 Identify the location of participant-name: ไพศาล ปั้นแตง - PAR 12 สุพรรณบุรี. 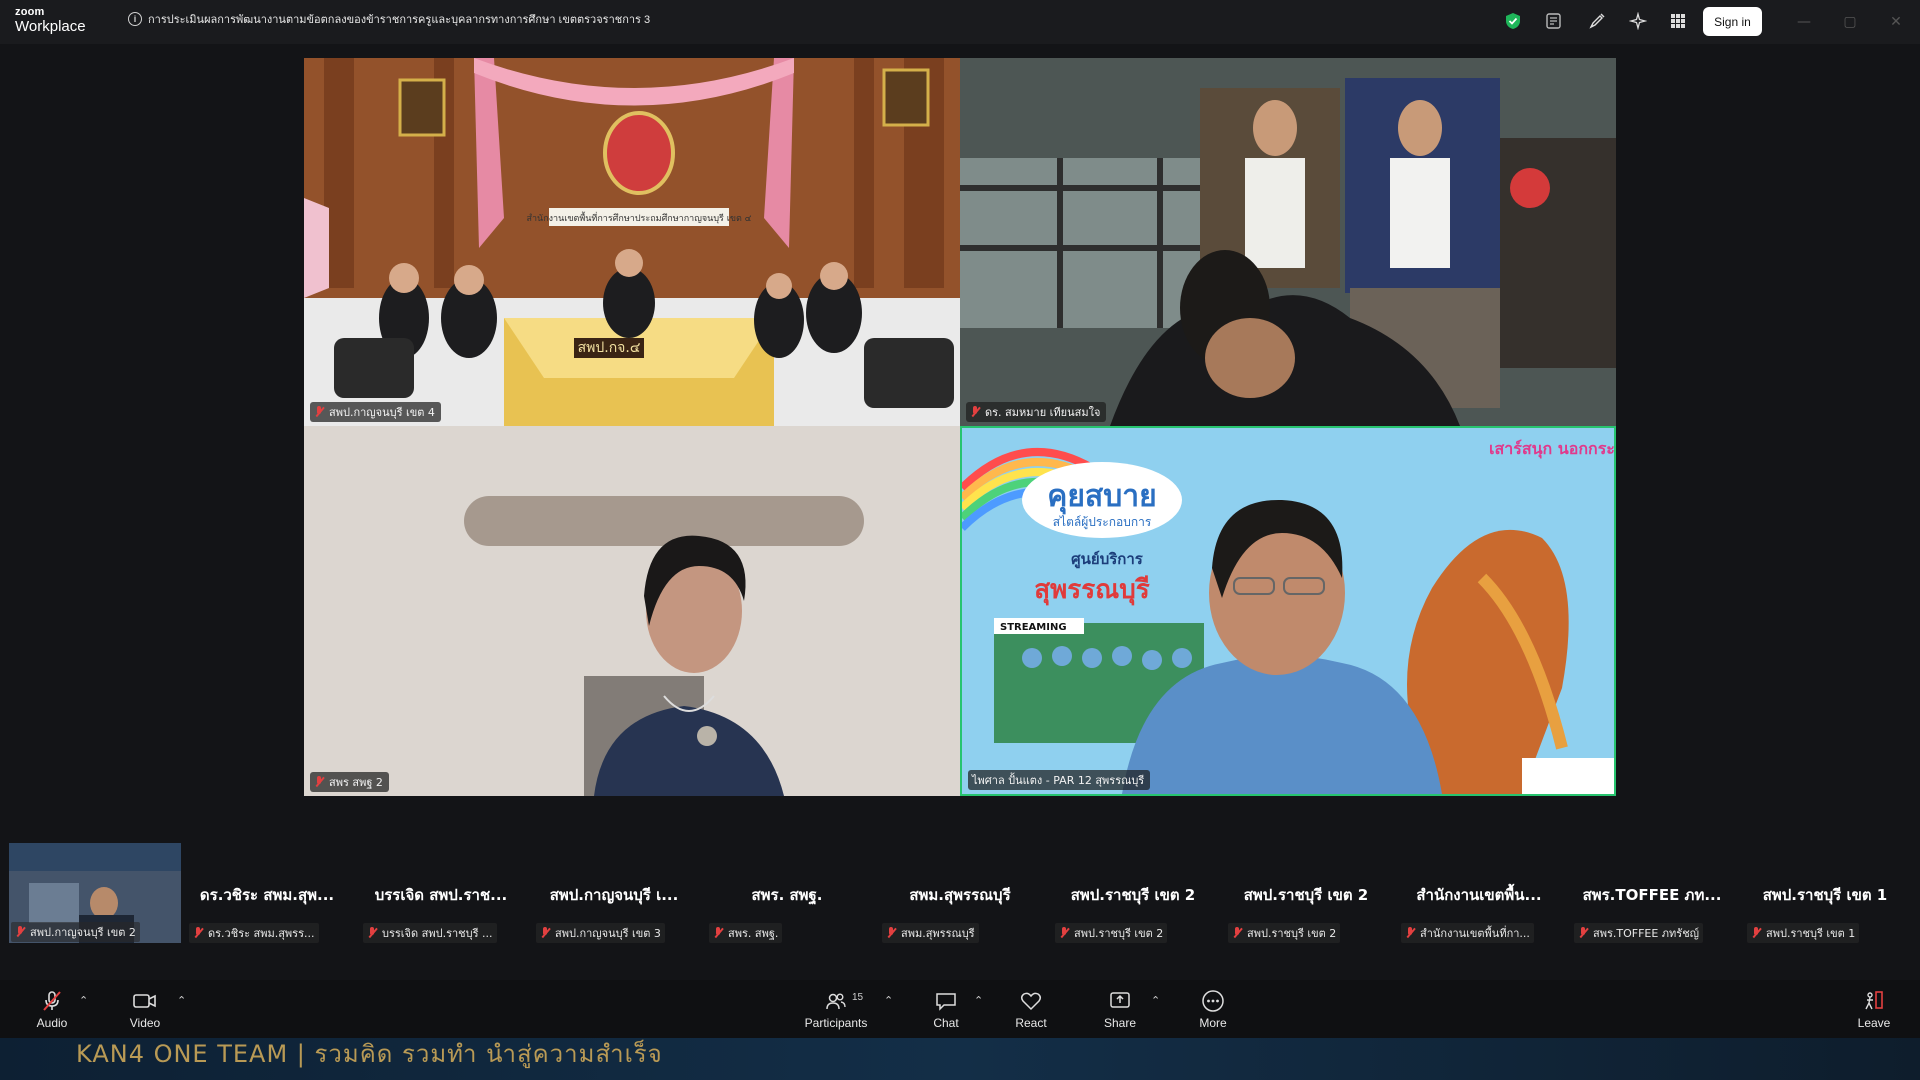
(1058, 780).